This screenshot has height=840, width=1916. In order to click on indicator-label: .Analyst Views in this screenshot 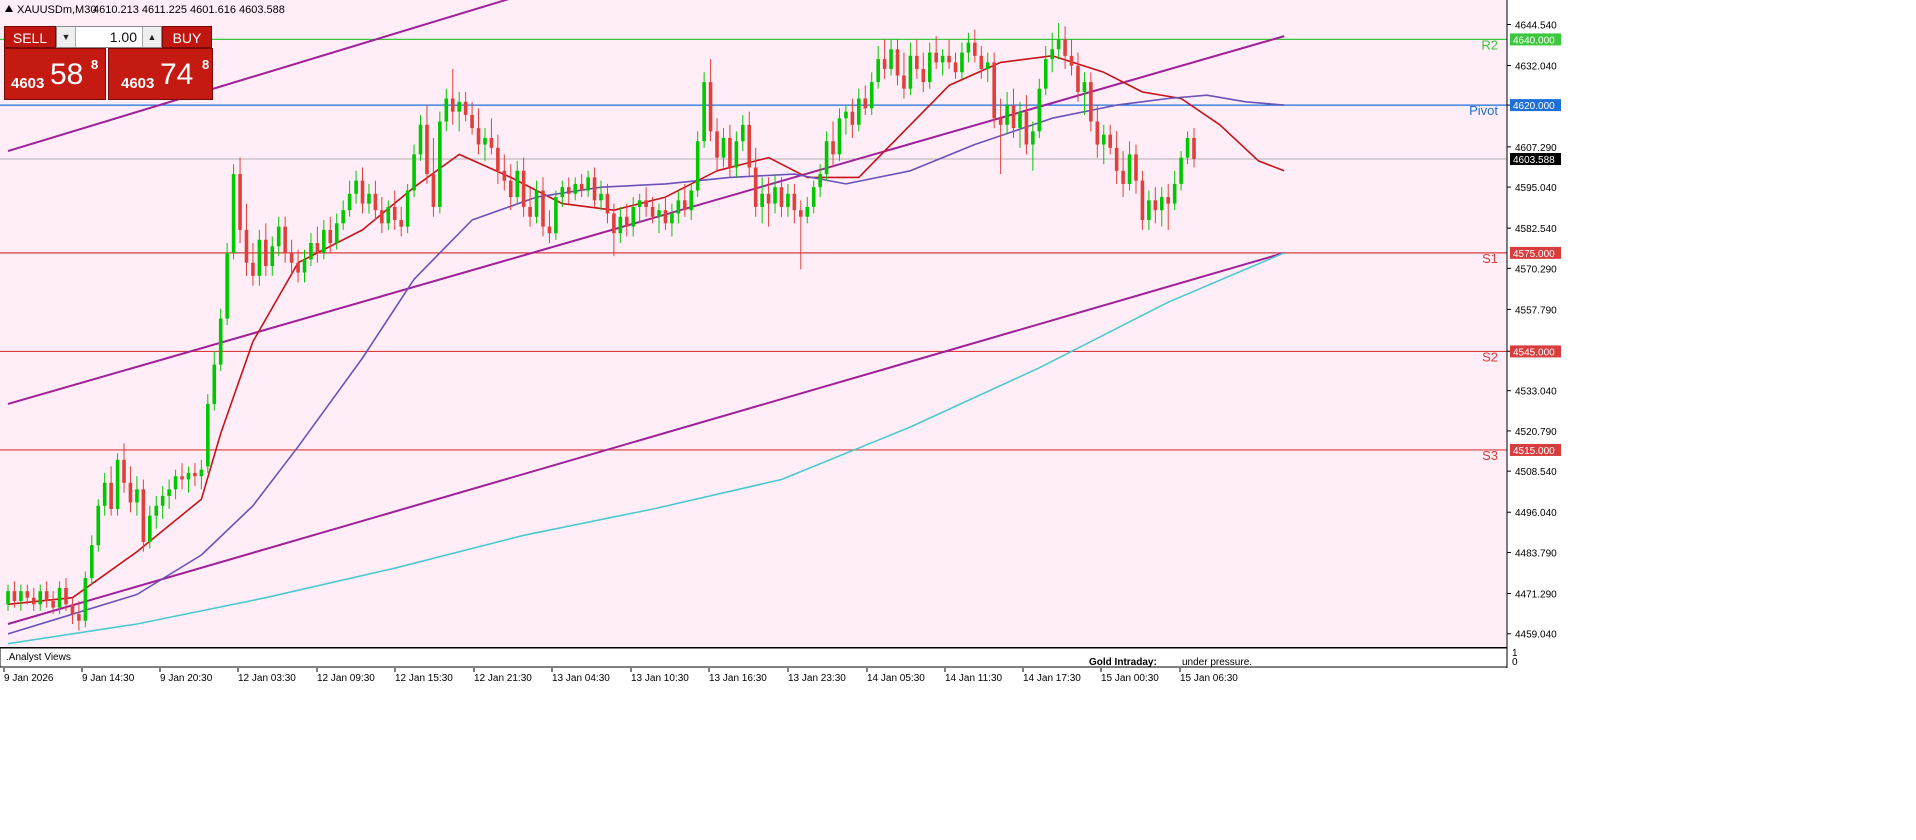, I will do `click(38, 657)`.